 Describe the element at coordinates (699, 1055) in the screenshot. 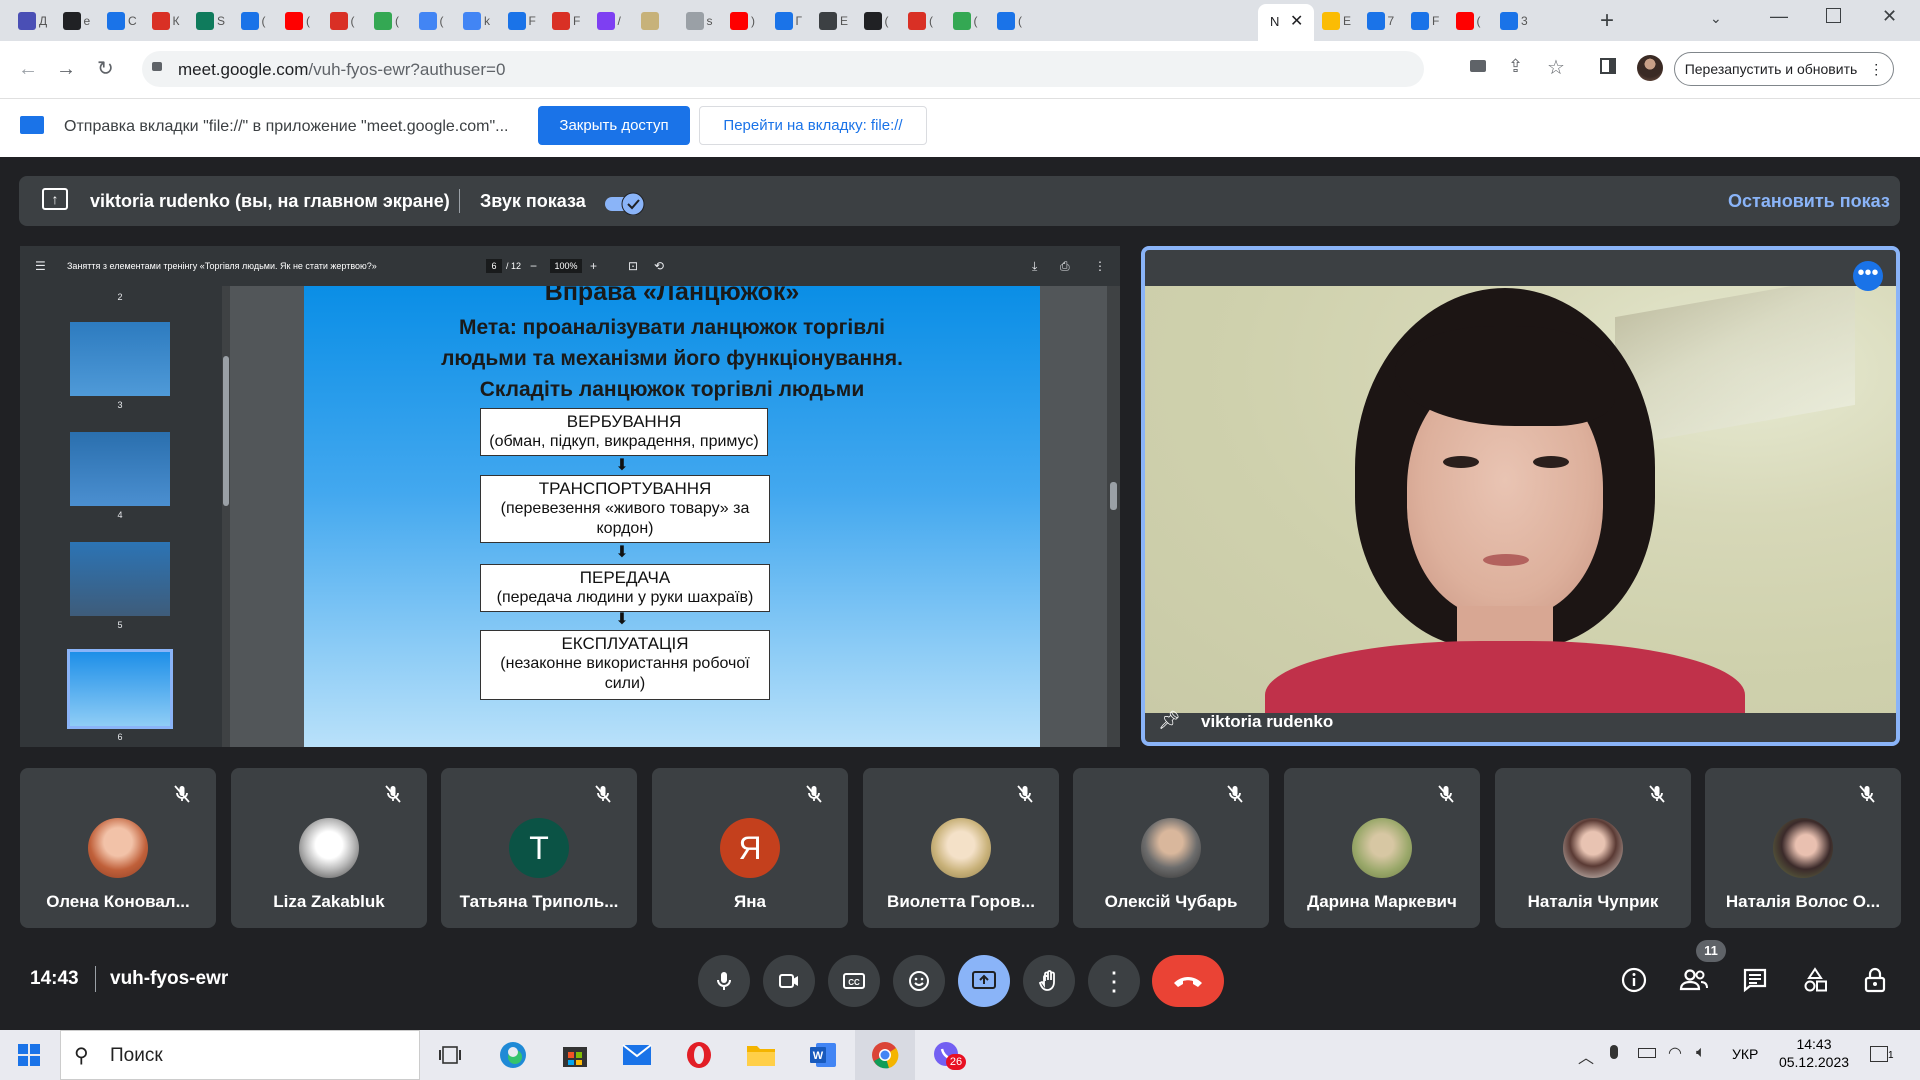

I see `opera-icon` at that location.